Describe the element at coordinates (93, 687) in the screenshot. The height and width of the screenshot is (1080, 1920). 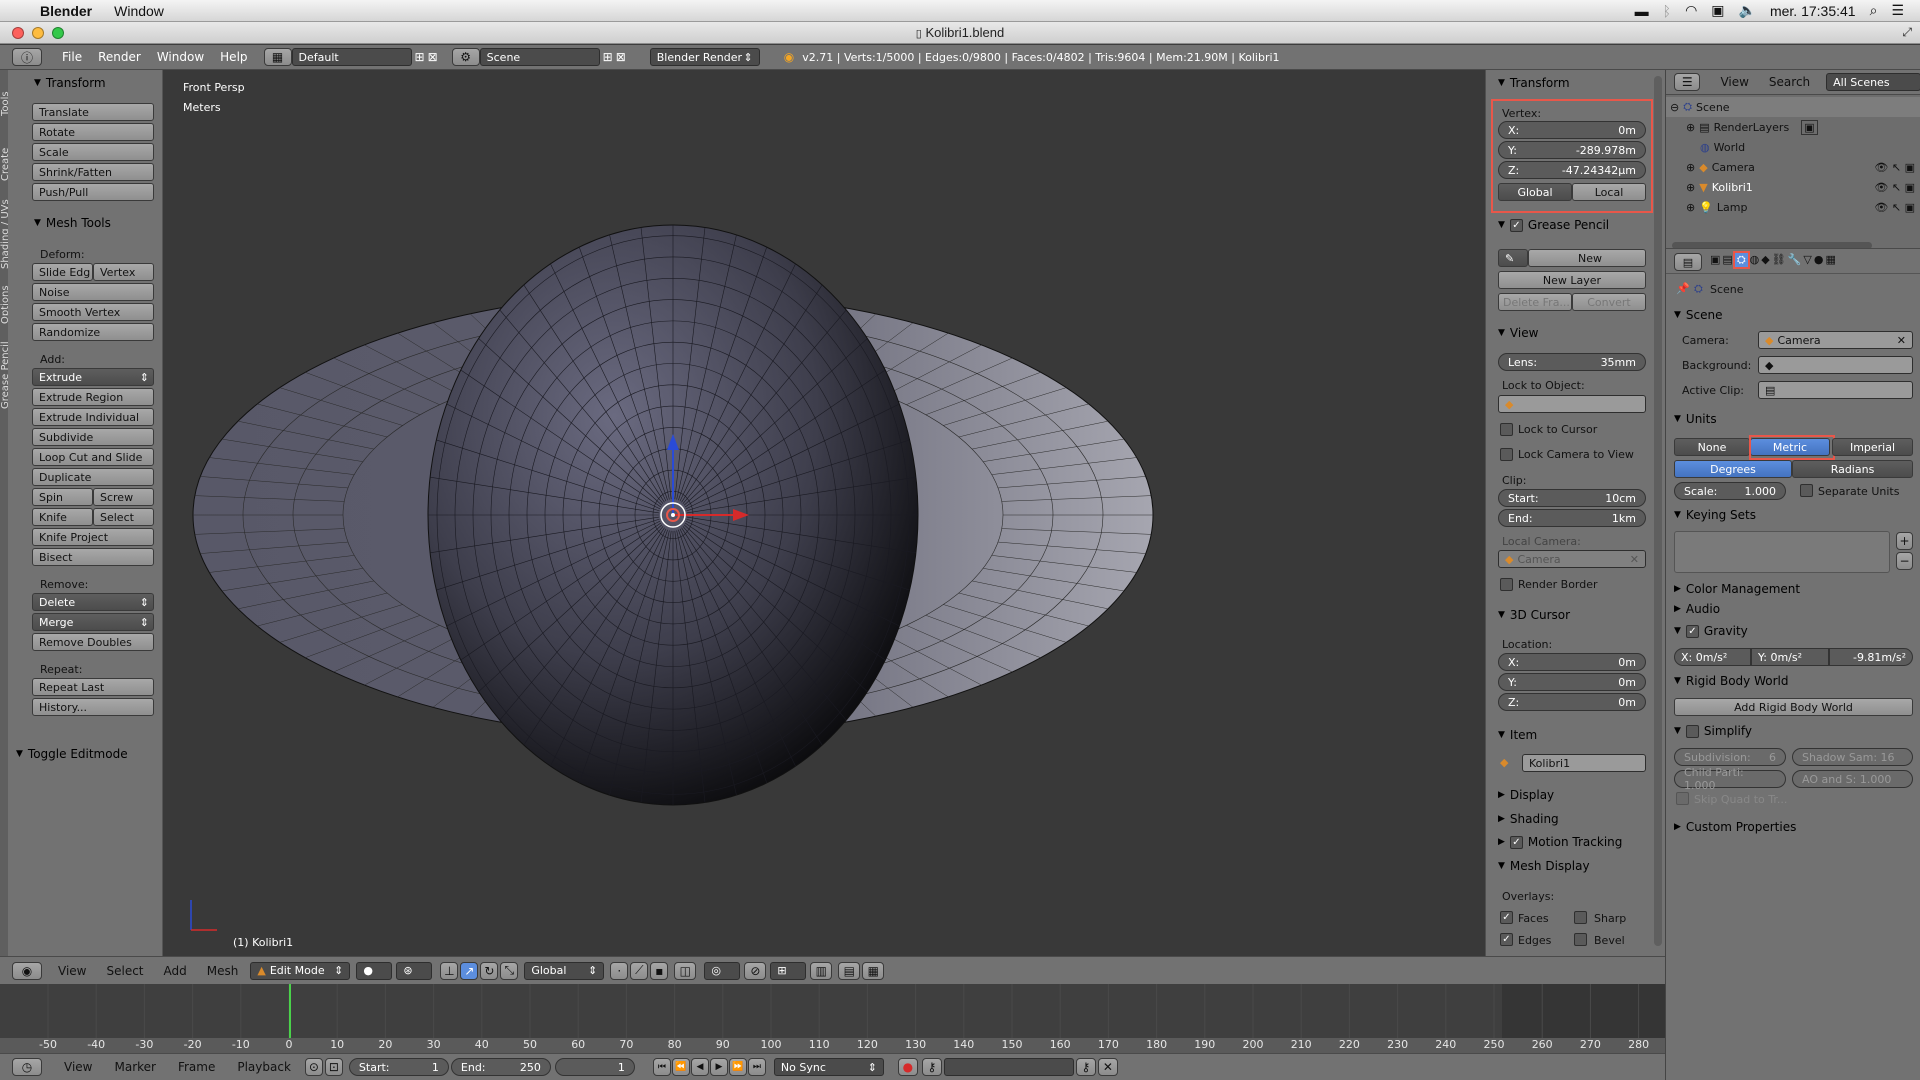
I see `repeat-last-button: Repeat Last` at that location.